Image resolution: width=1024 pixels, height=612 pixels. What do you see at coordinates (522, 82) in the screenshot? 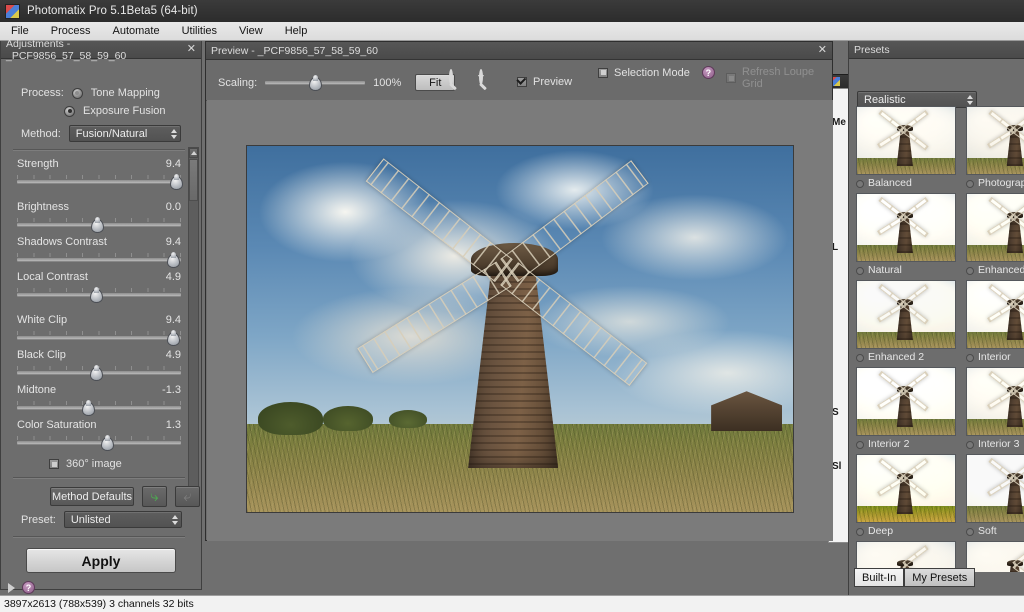
I see `preview-checkbox` at bounding box center [522, 82].